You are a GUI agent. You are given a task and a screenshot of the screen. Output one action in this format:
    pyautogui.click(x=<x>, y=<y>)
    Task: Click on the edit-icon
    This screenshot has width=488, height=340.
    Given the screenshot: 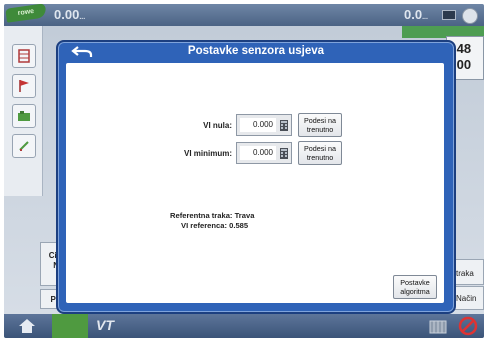 What is the action you would take?
    pyautogui.click(x=24, y=146)
    